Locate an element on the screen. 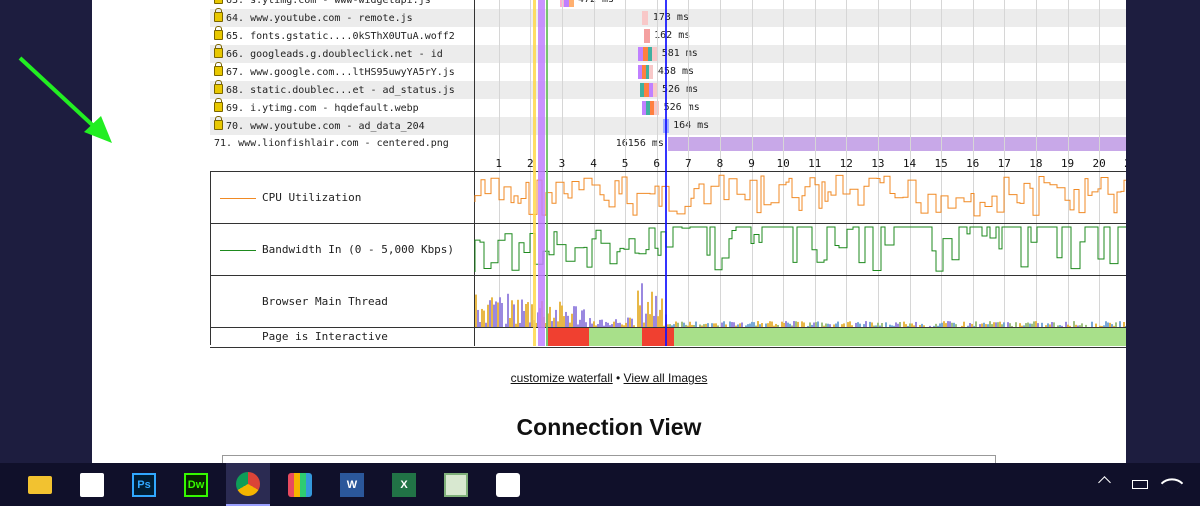 The image size is (1200, 506). request-url: static.doublec...et - ad_status.js is located at coordinates (352, 90).